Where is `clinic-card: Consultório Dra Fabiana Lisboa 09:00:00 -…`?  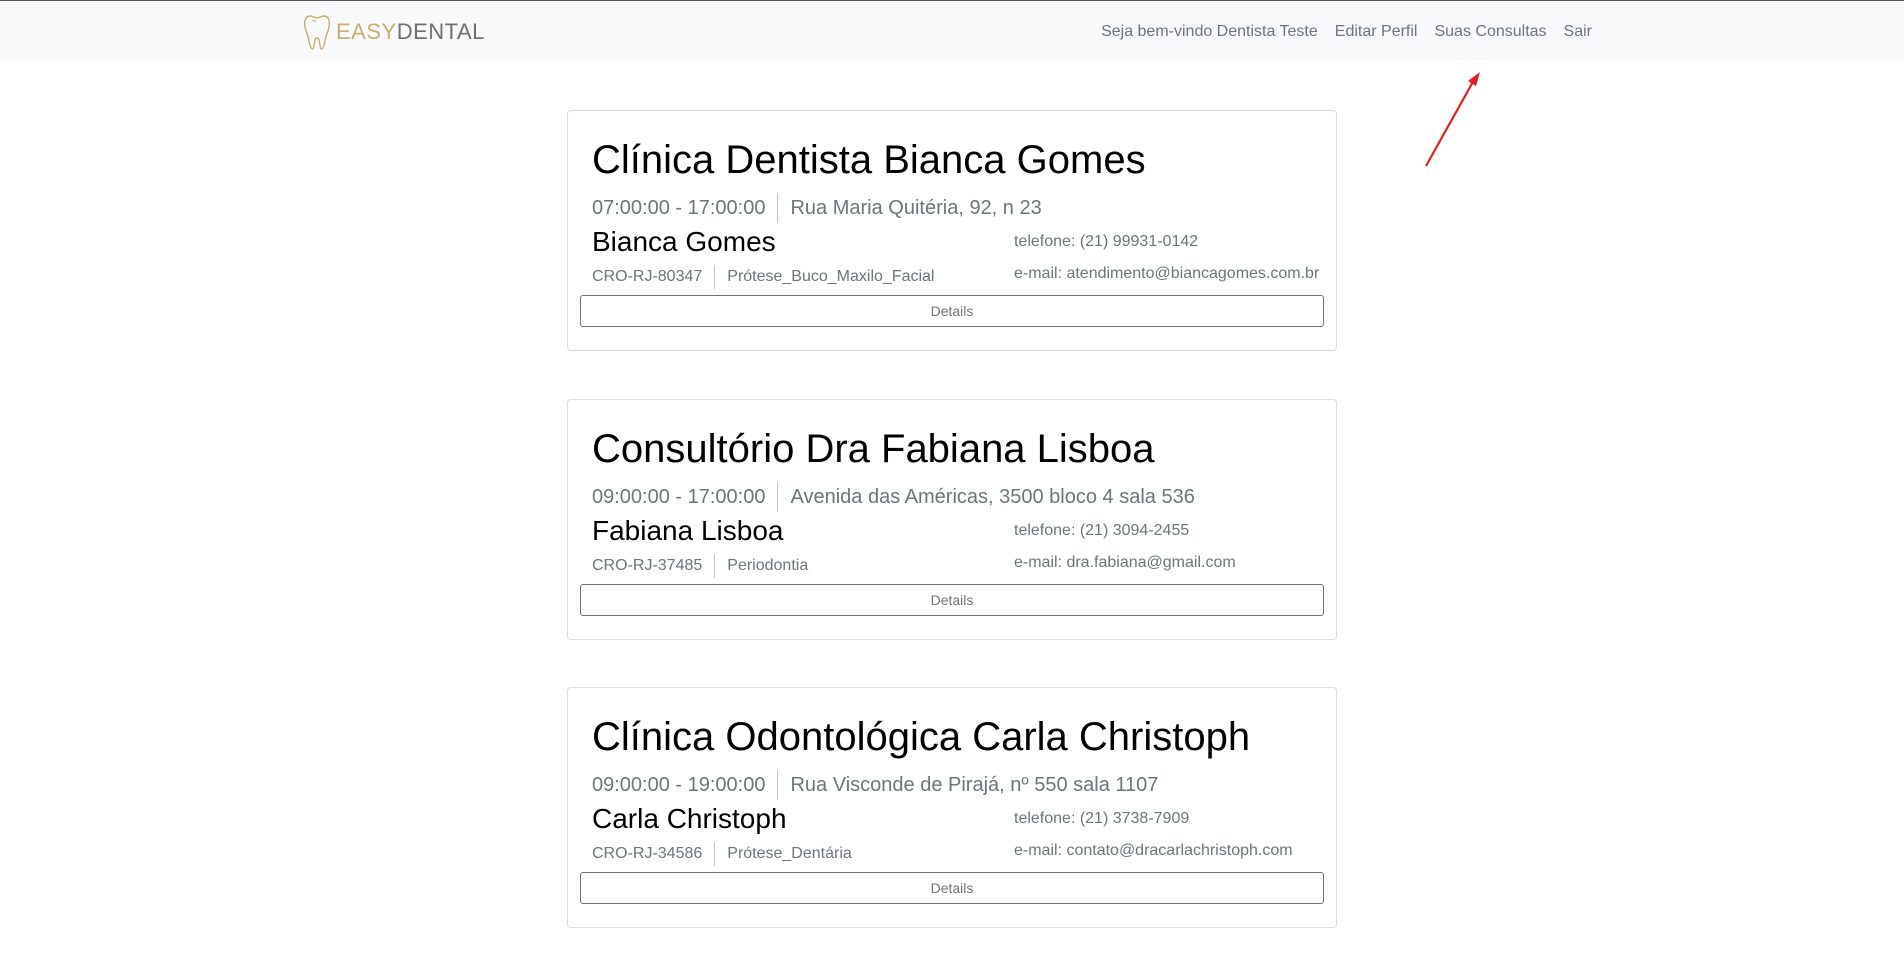 clinic-card: Consultório Dra Fabiana Lisboa 09:00:00 -… is located at coordinates (952, 519).